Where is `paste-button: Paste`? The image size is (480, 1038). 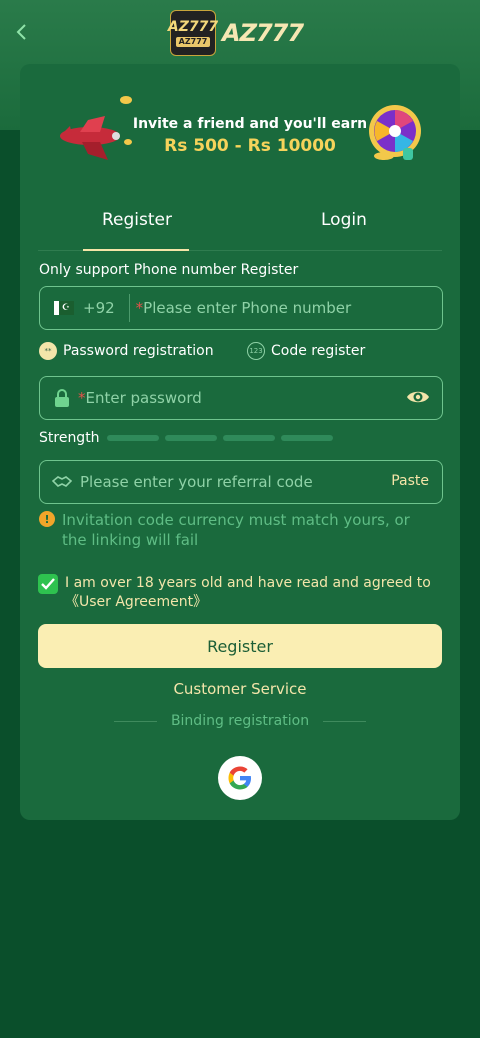 paste-button: Paste is located at coordinates (410, 481).